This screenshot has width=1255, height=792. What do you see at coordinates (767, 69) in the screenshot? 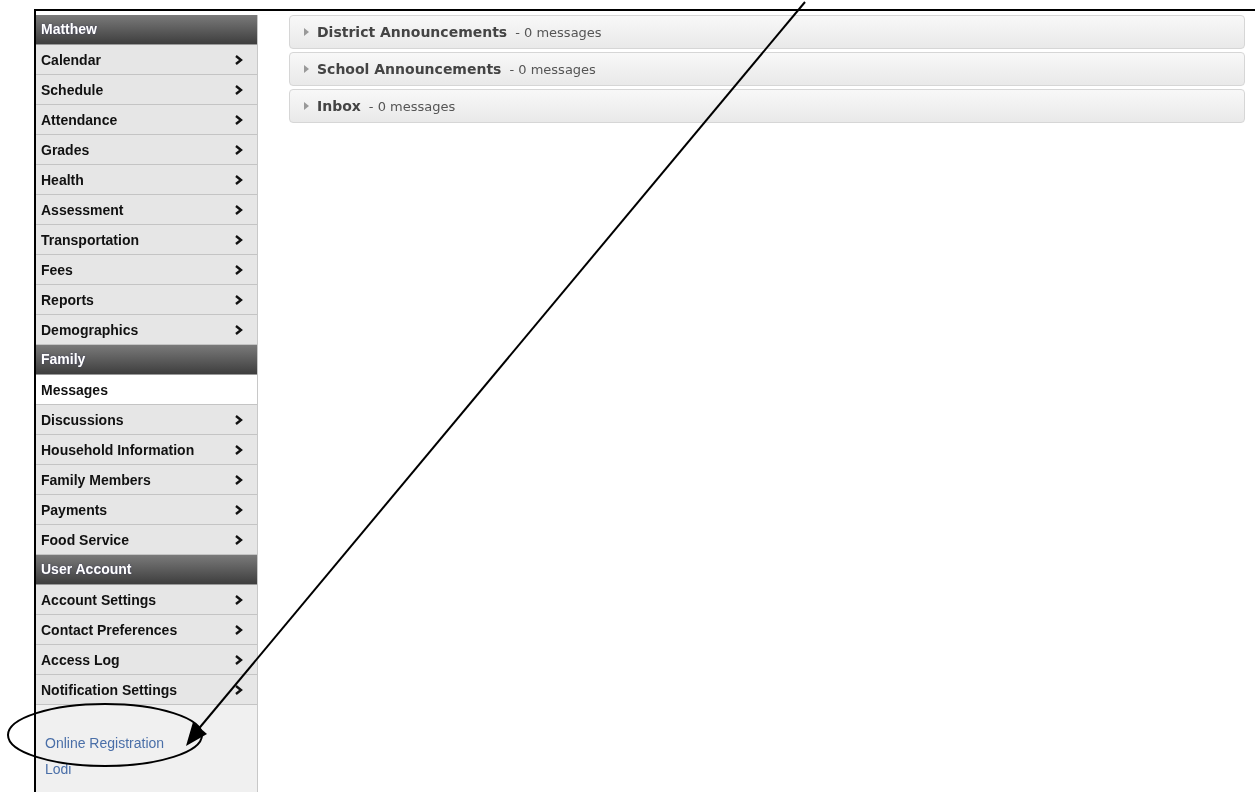
I see `message-group-header: School Announcements - 0 messages` at bounding box center [767, 69].